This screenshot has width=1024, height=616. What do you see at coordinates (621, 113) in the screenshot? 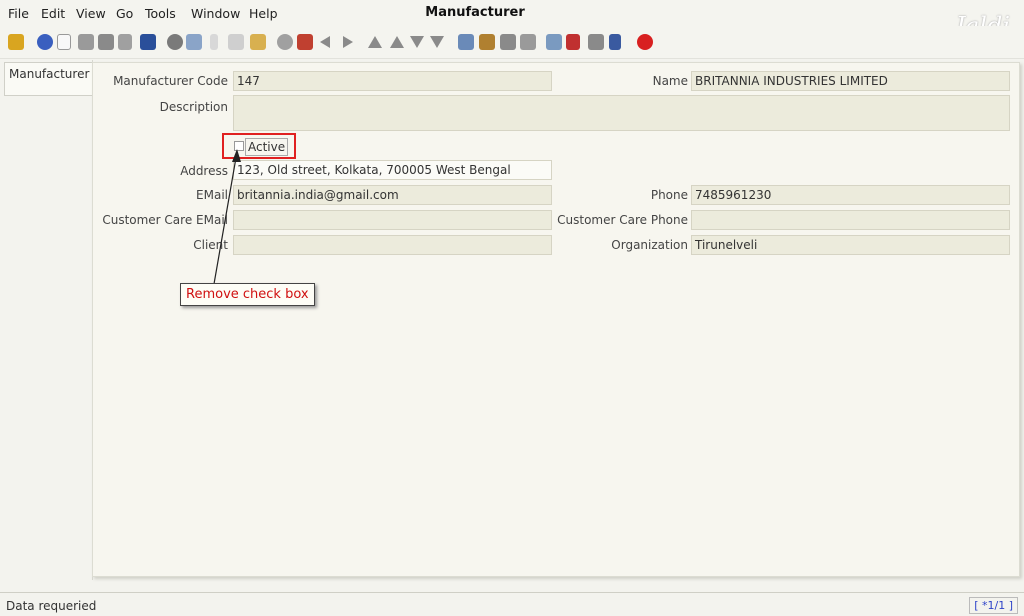
I see `description-field` at bounding box center [621, 113].